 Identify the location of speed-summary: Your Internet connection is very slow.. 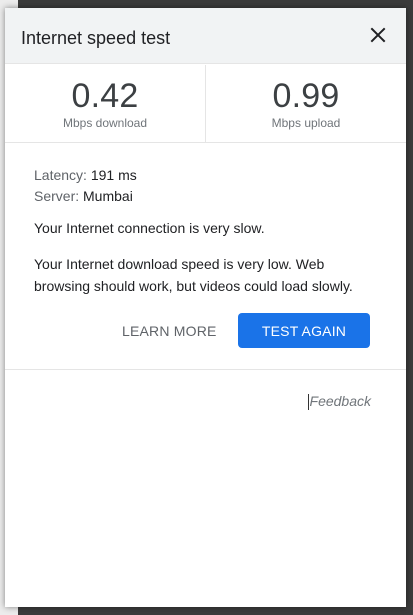
(149, 228).